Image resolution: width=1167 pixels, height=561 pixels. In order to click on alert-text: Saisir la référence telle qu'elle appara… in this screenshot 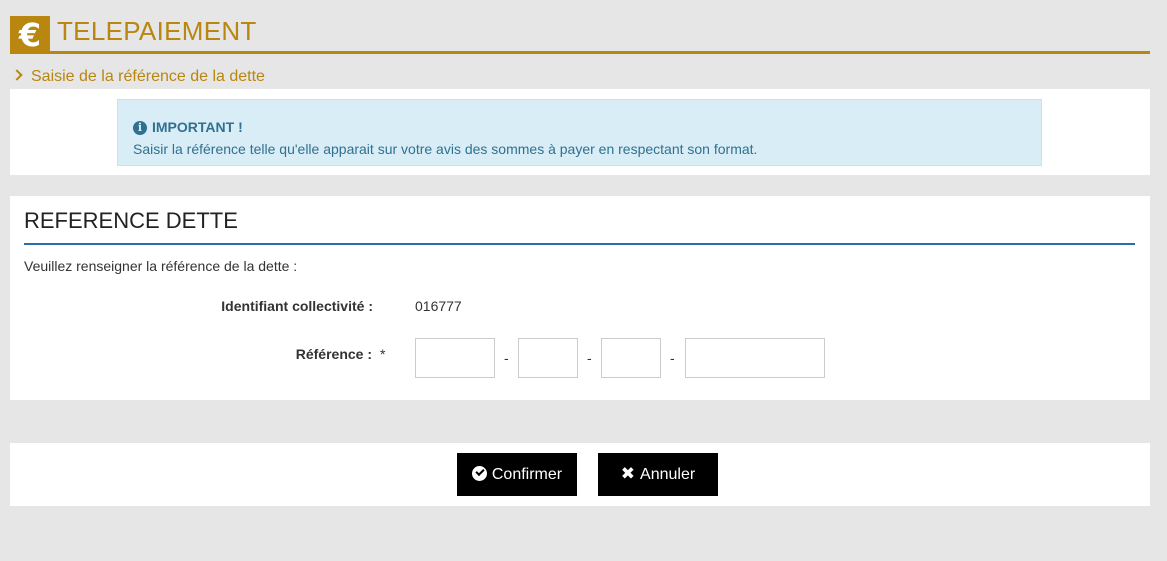, I will do `click(445, 149)`.